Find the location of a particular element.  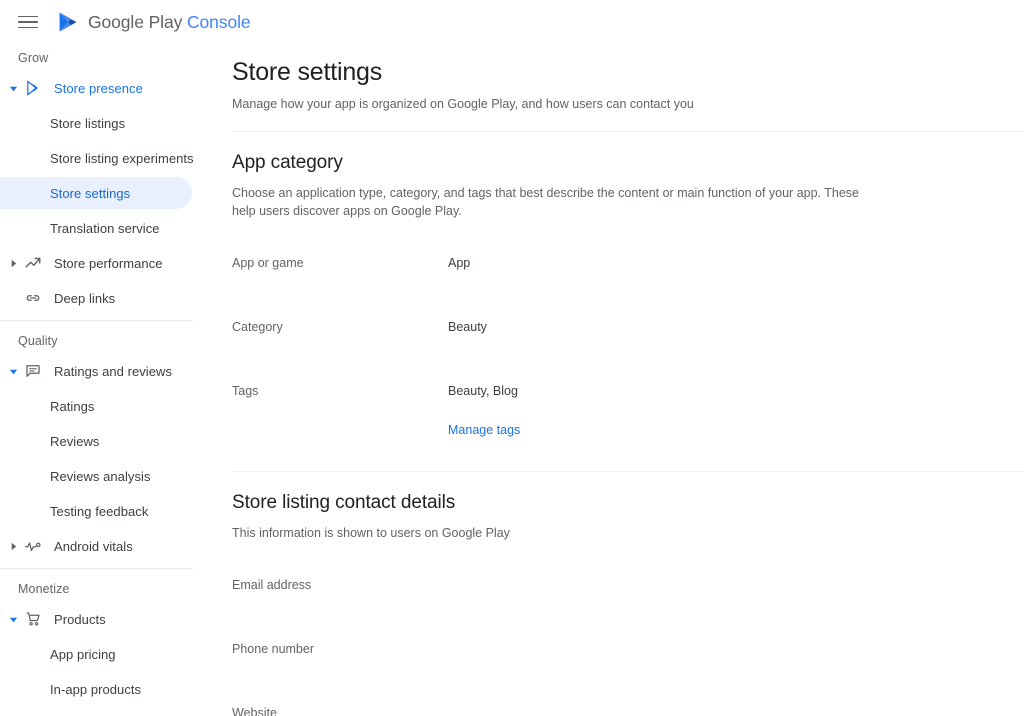

field-value: Beauty is located at coordinates (467, 327).